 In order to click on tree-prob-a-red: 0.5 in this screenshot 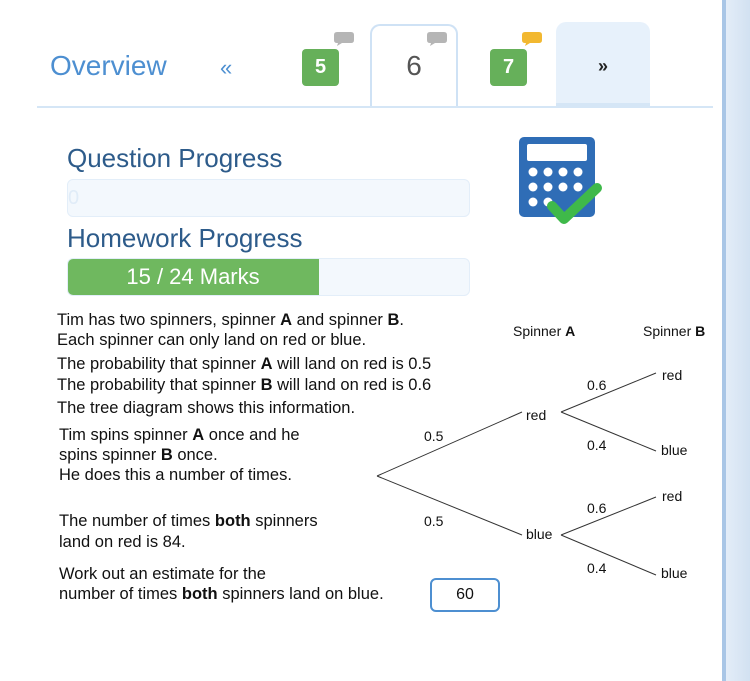, I will do `click(434, 436)`.